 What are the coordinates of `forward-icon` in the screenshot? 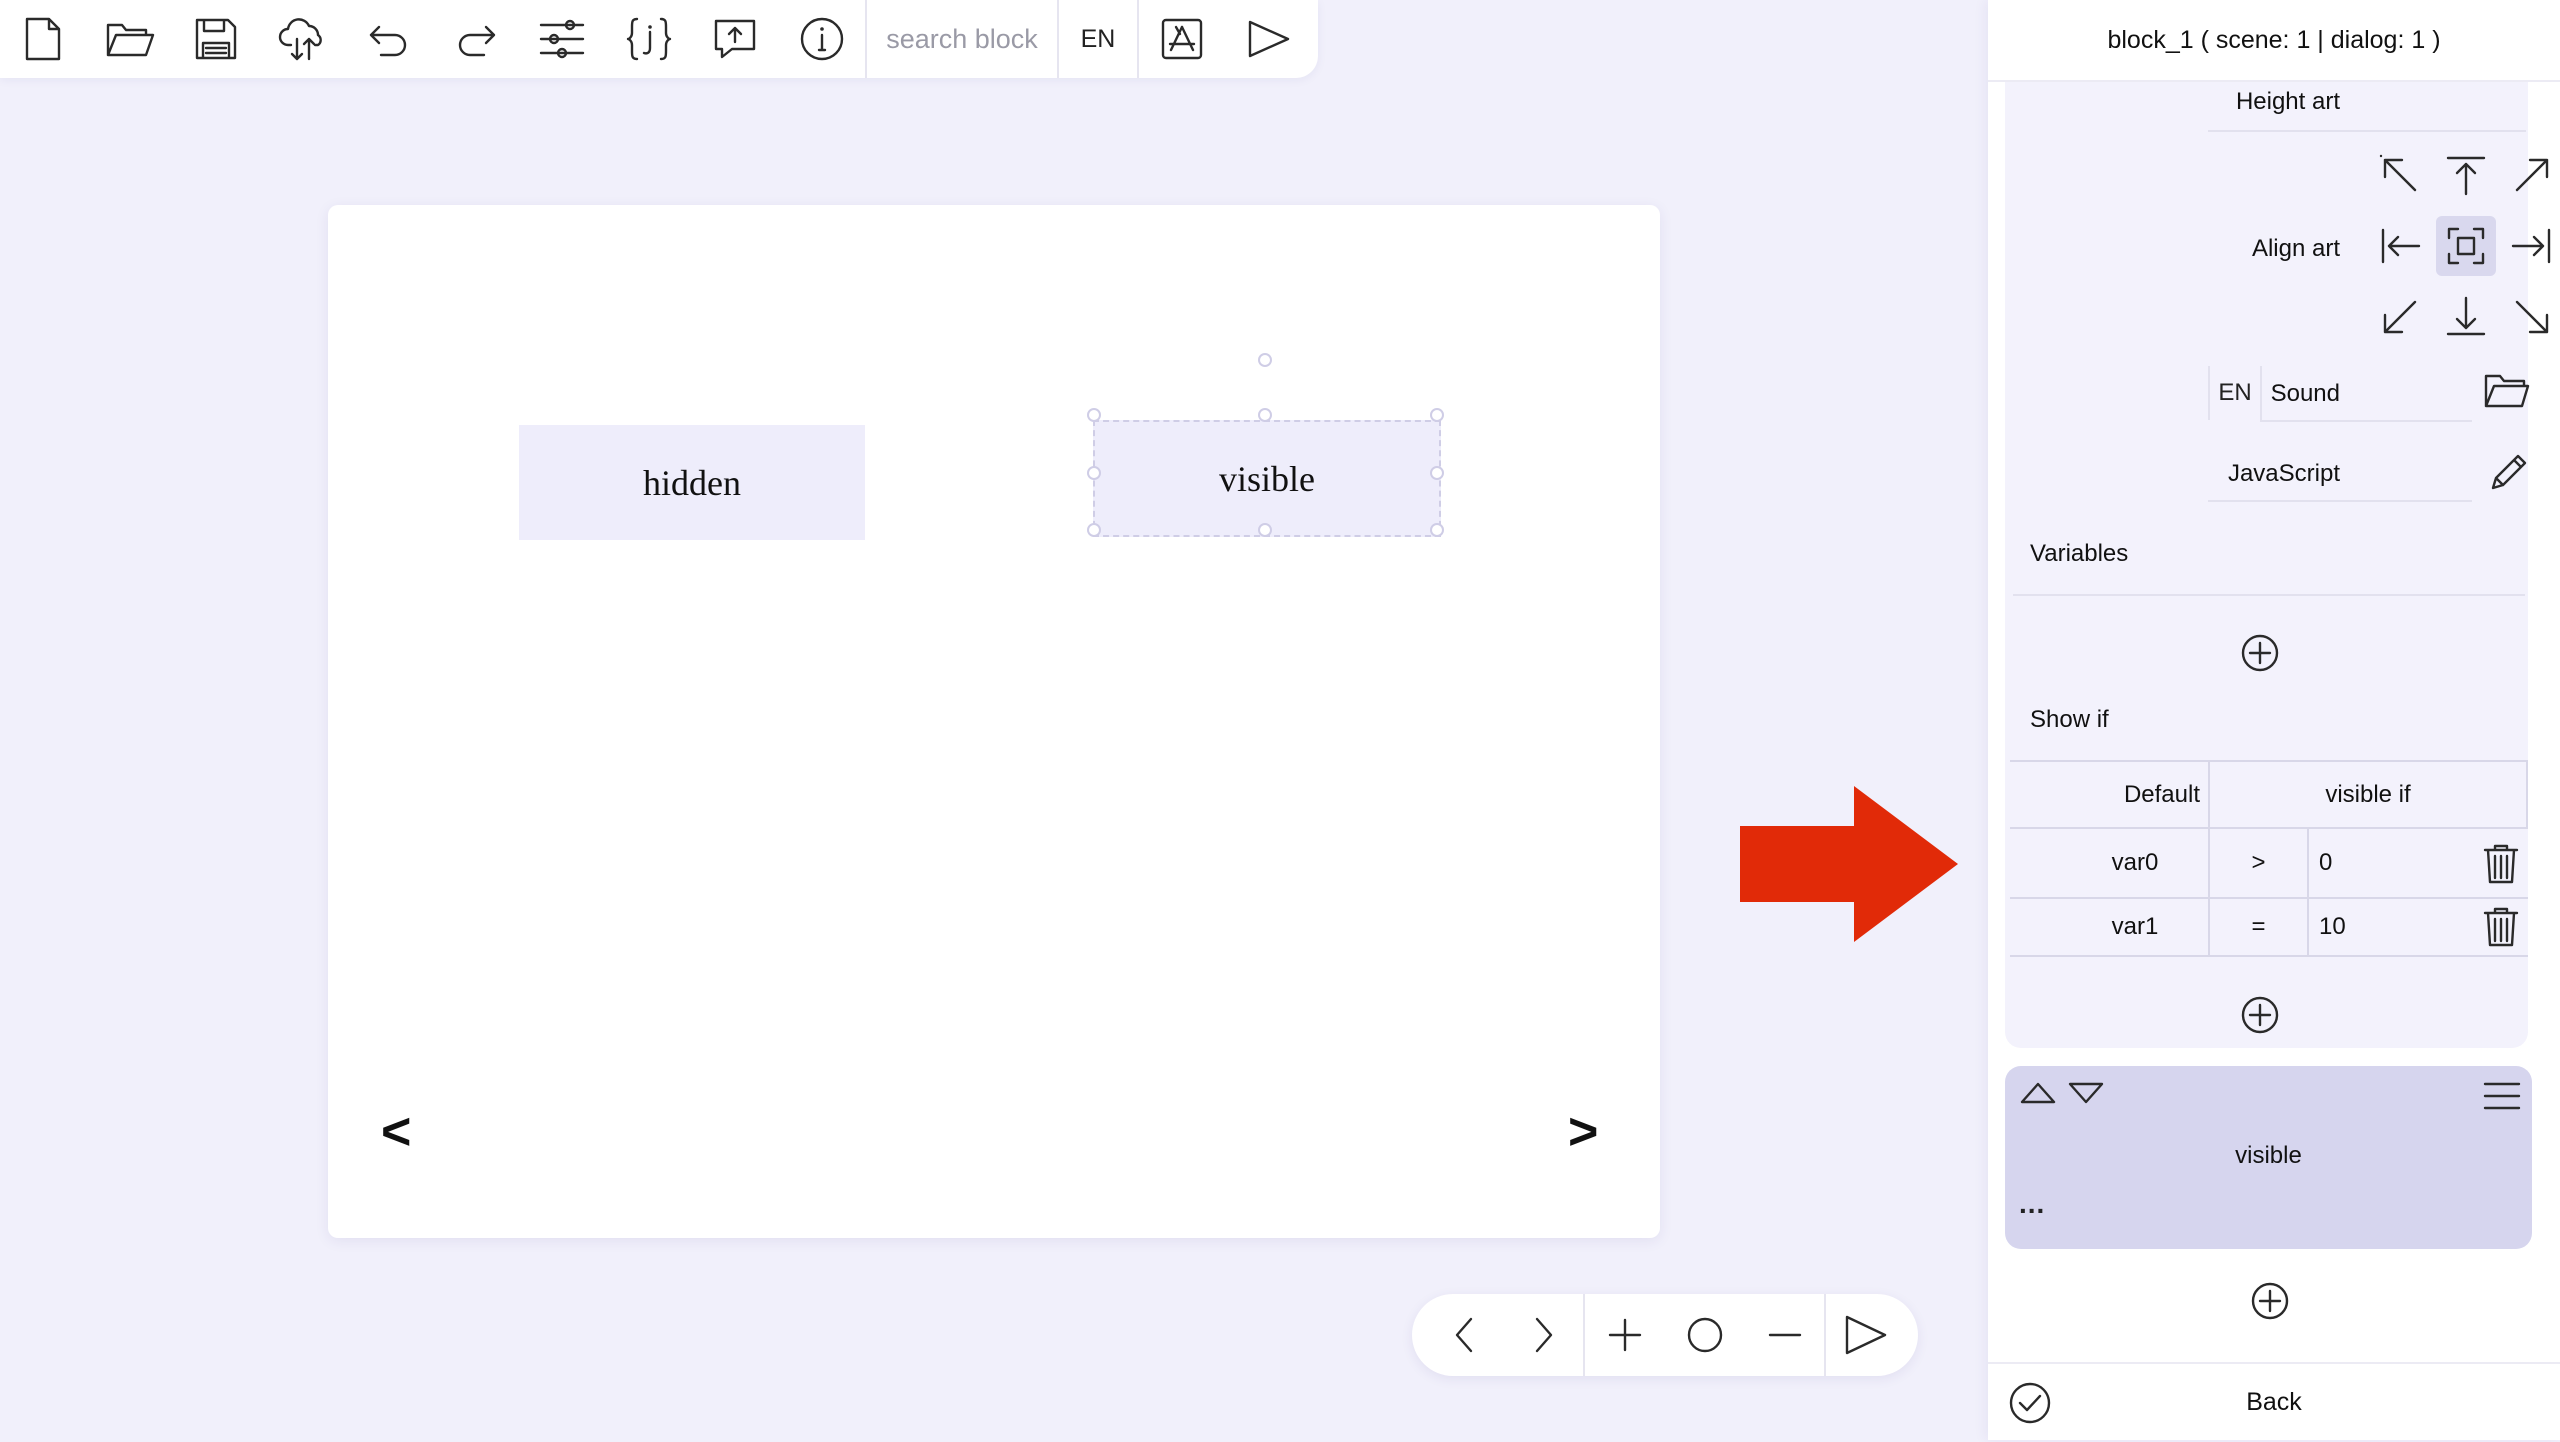 It's located at (1544, 1335).